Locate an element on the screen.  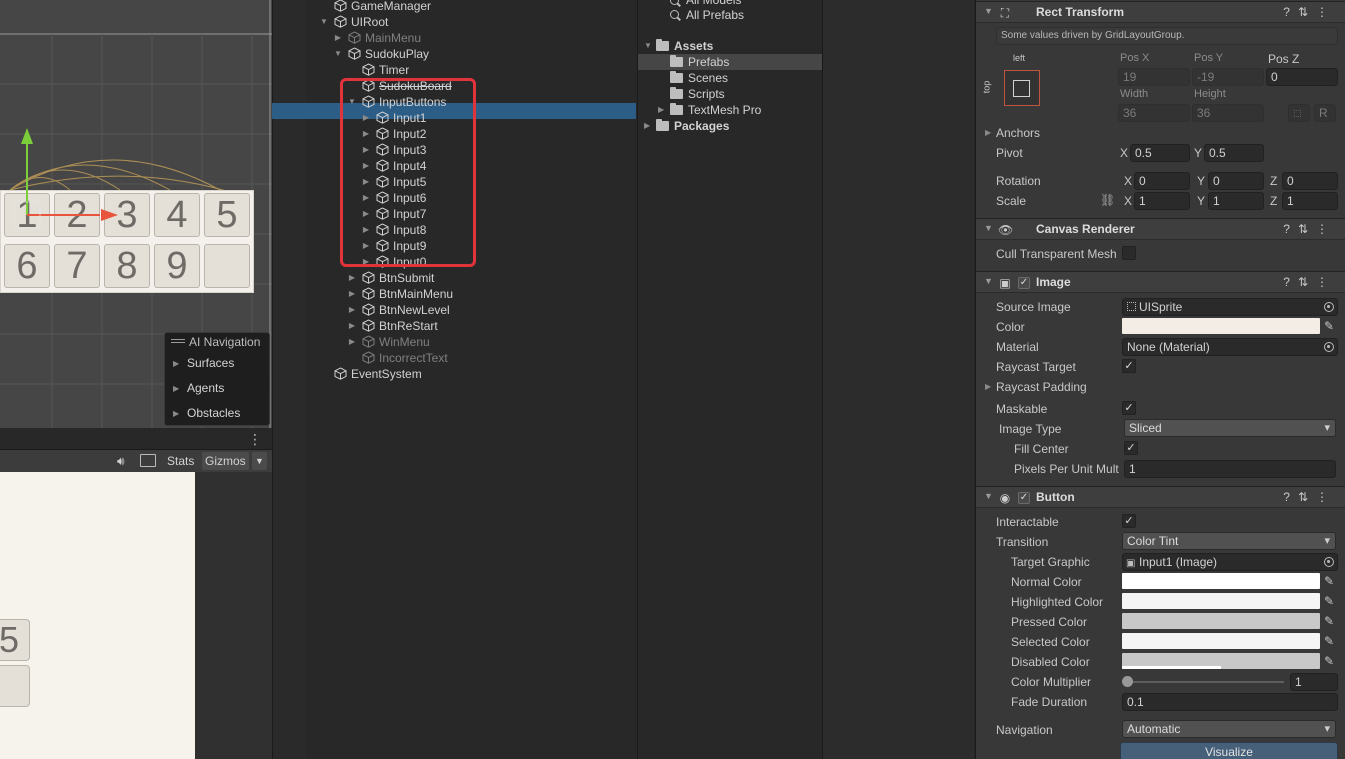
scene-cell is located at coordinates (227, 266).